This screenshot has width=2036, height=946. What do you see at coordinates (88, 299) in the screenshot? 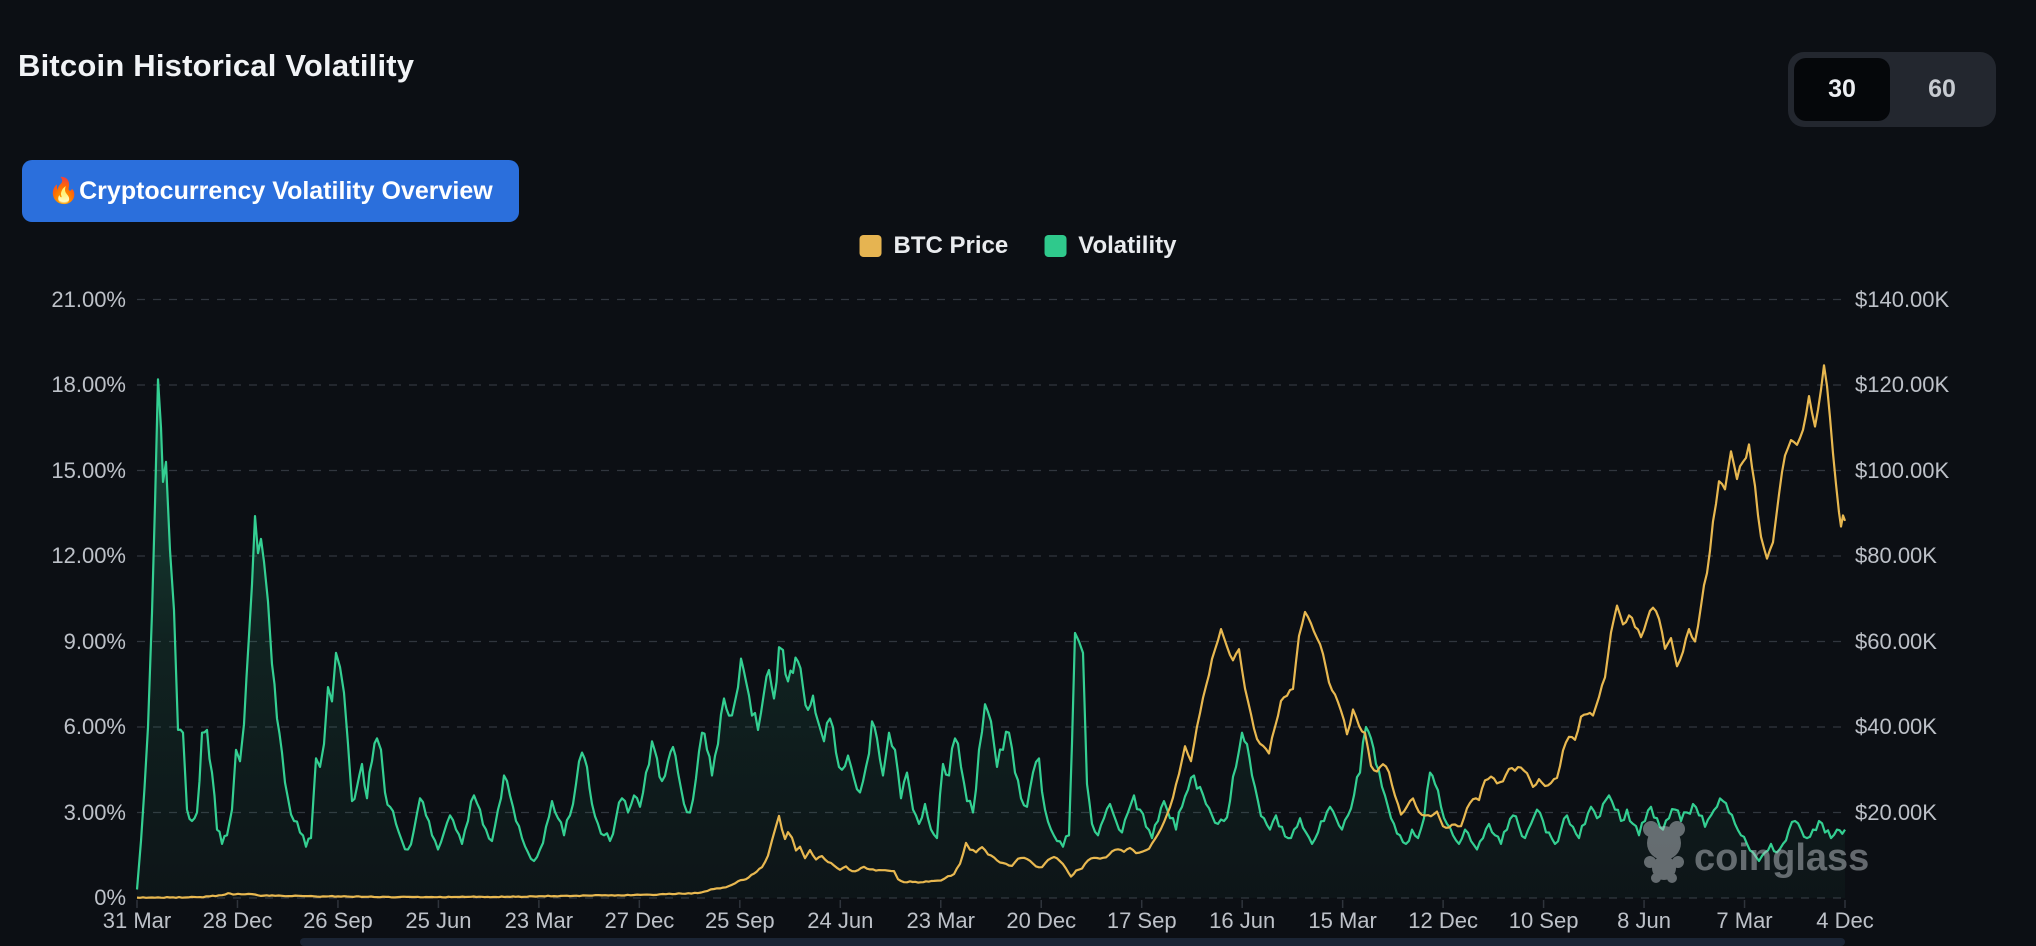
I see `y-left-tick-label: 21.00%` at bounding box center [88, 299].